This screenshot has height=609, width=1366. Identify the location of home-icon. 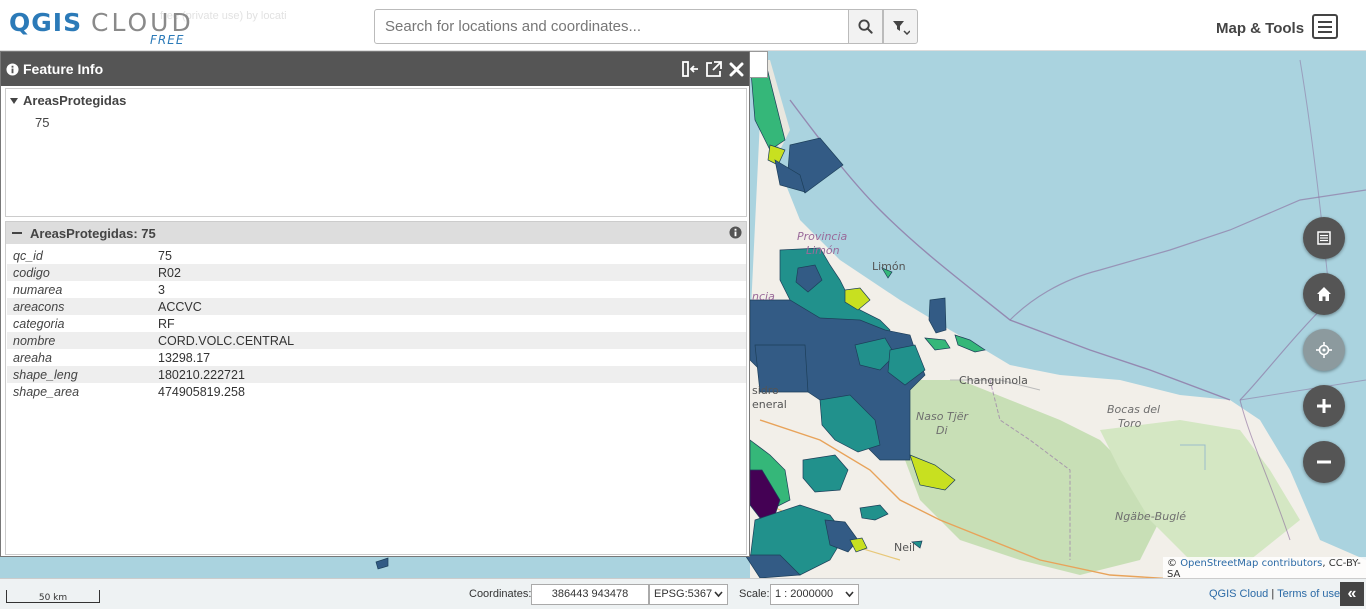
(1324, 294).